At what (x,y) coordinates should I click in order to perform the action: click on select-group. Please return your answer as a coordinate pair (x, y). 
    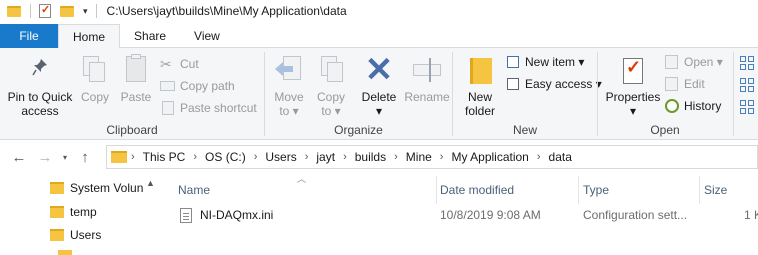
    Looking at the image, I should click on (747, 94).